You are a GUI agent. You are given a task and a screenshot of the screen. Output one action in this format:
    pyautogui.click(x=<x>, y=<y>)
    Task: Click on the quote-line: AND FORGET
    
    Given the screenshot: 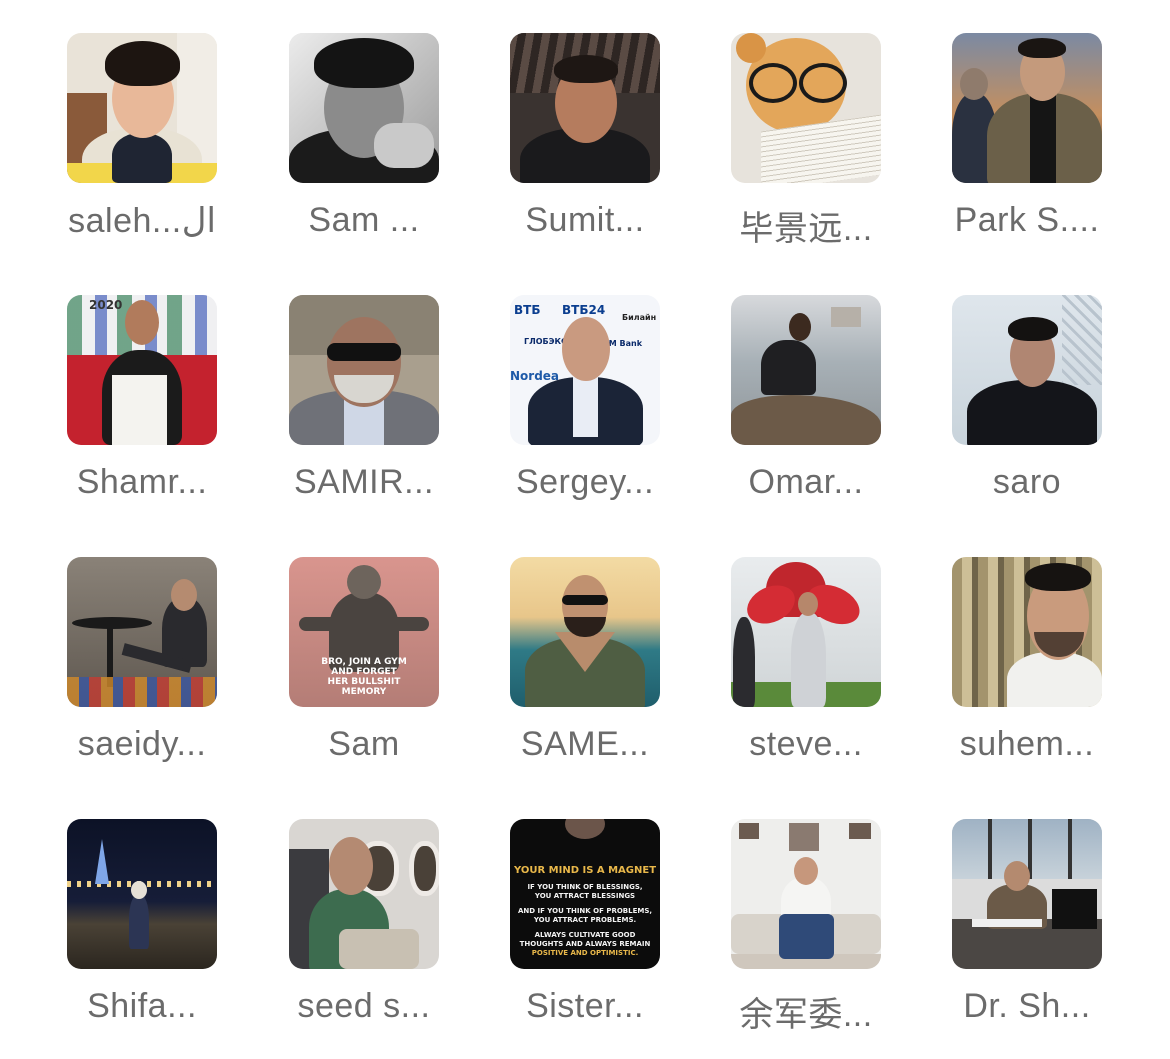 What is the action you would take?
    pyautogui.click(x=364, y=672)
    